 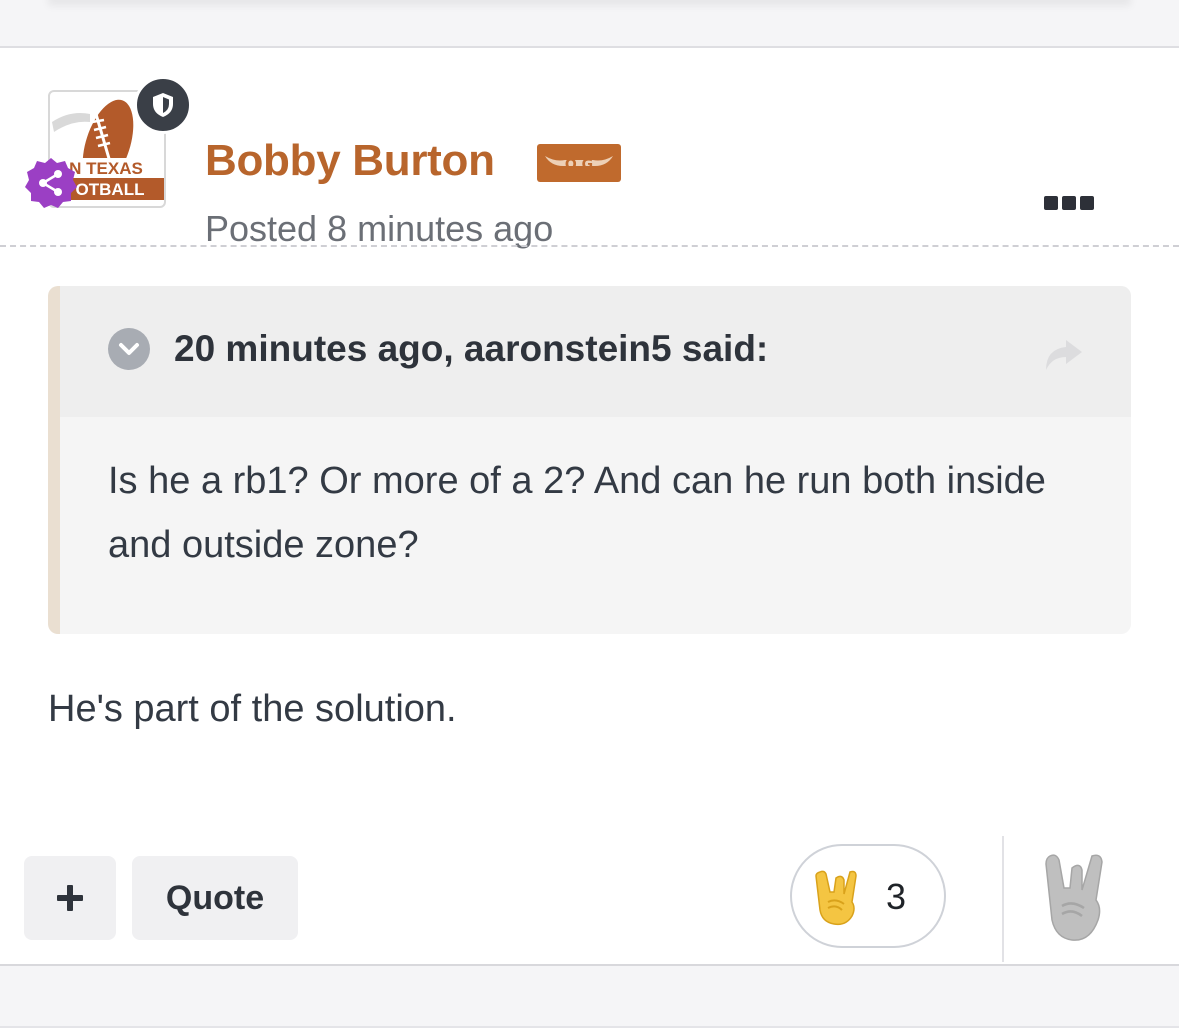 I want to click on chevron-down-icon, so click(x=129, y=349).